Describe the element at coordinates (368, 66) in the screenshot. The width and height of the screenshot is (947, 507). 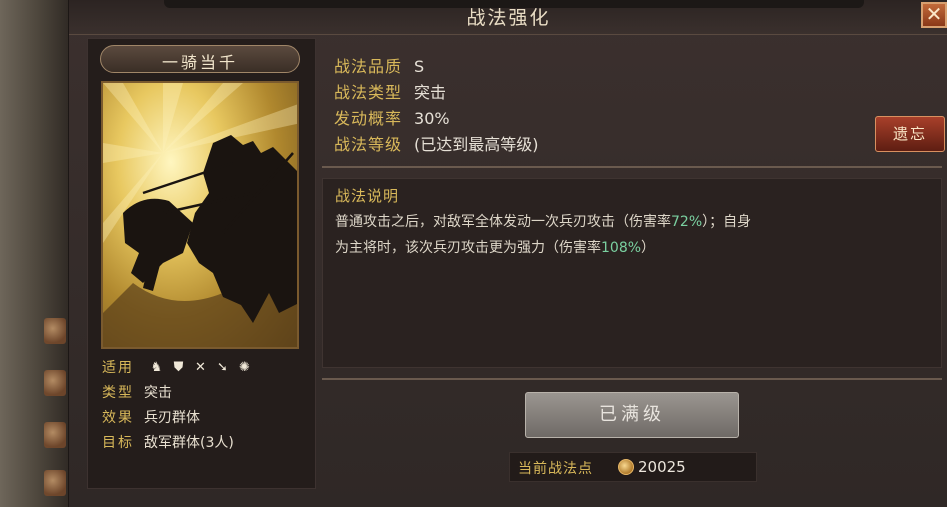
I see `stat-quality-key: 战法品质` at that location.